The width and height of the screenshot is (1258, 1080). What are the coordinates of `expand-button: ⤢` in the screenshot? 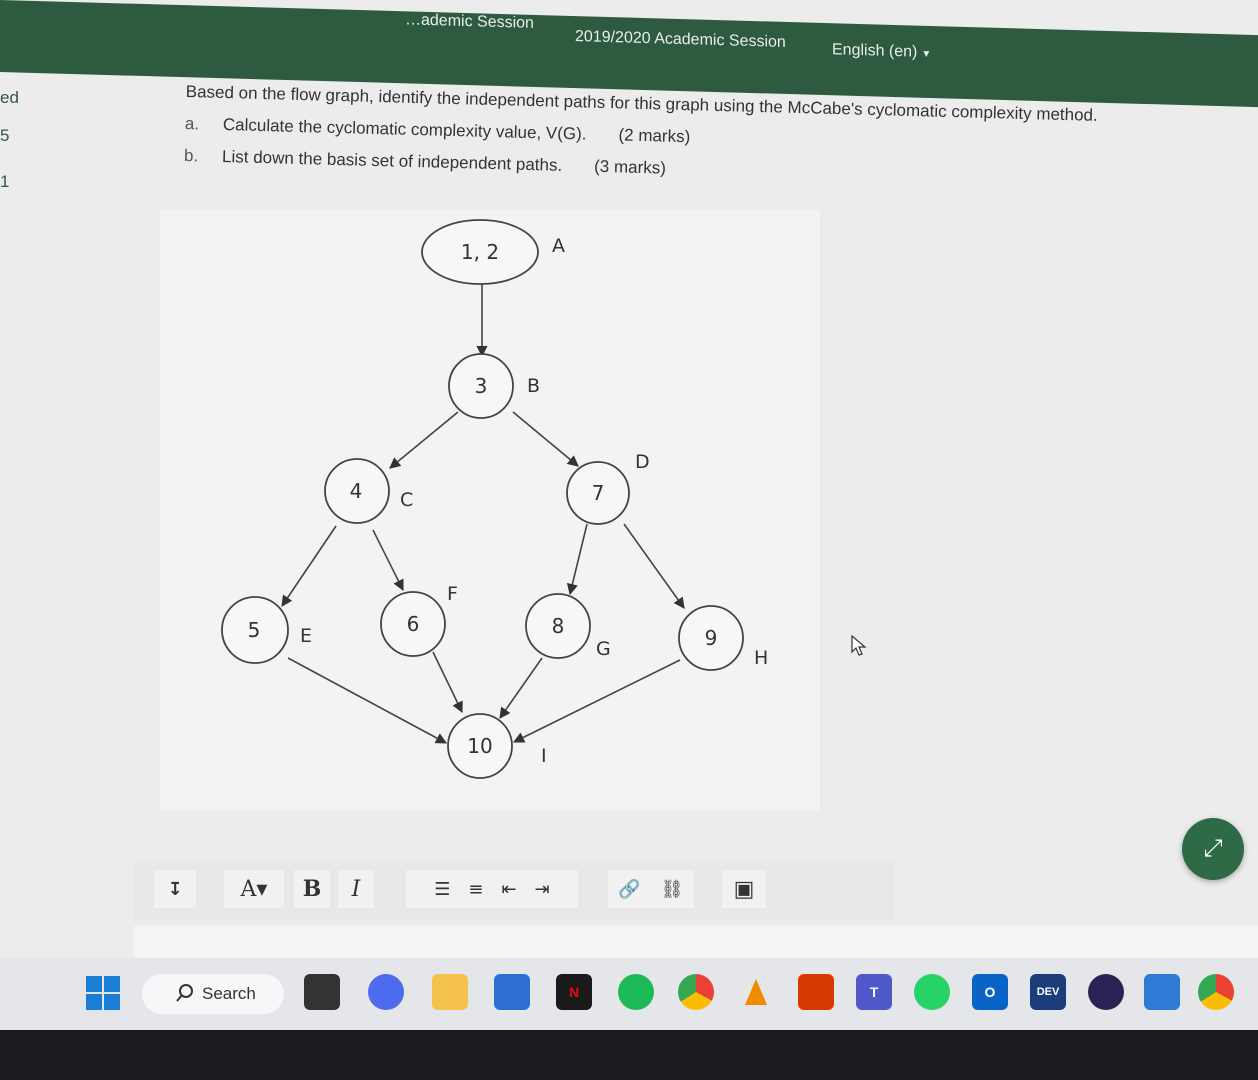 It's located at (1213, 849).